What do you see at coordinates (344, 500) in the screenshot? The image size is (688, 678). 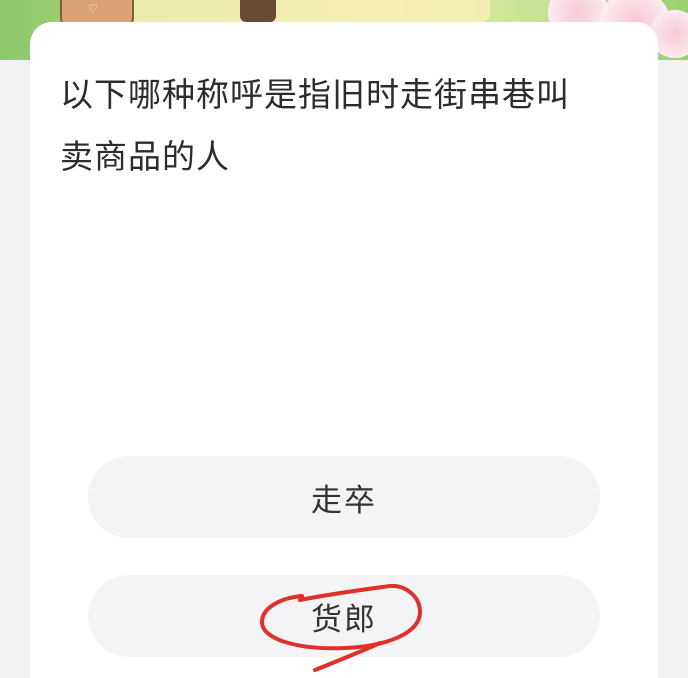 I see `answer-option-label: 走卒` at bounding box center [344, 500].